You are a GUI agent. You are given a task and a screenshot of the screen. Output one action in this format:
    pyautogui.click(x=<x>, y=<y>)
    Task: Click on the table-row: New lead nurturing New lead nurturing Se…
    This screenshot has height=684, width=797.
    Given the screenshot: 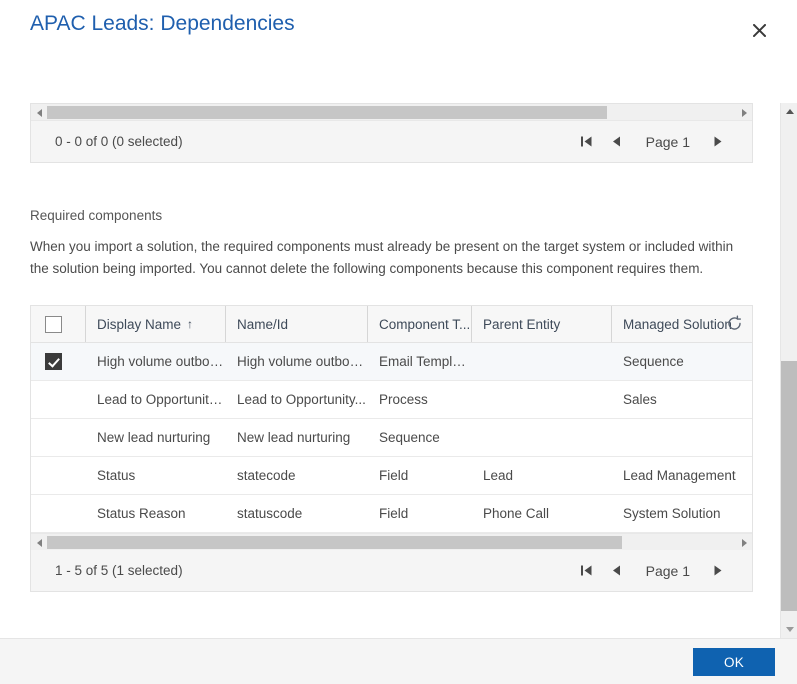 What is the action you would take?
    pyautogui.click(x=391, y=437)
    